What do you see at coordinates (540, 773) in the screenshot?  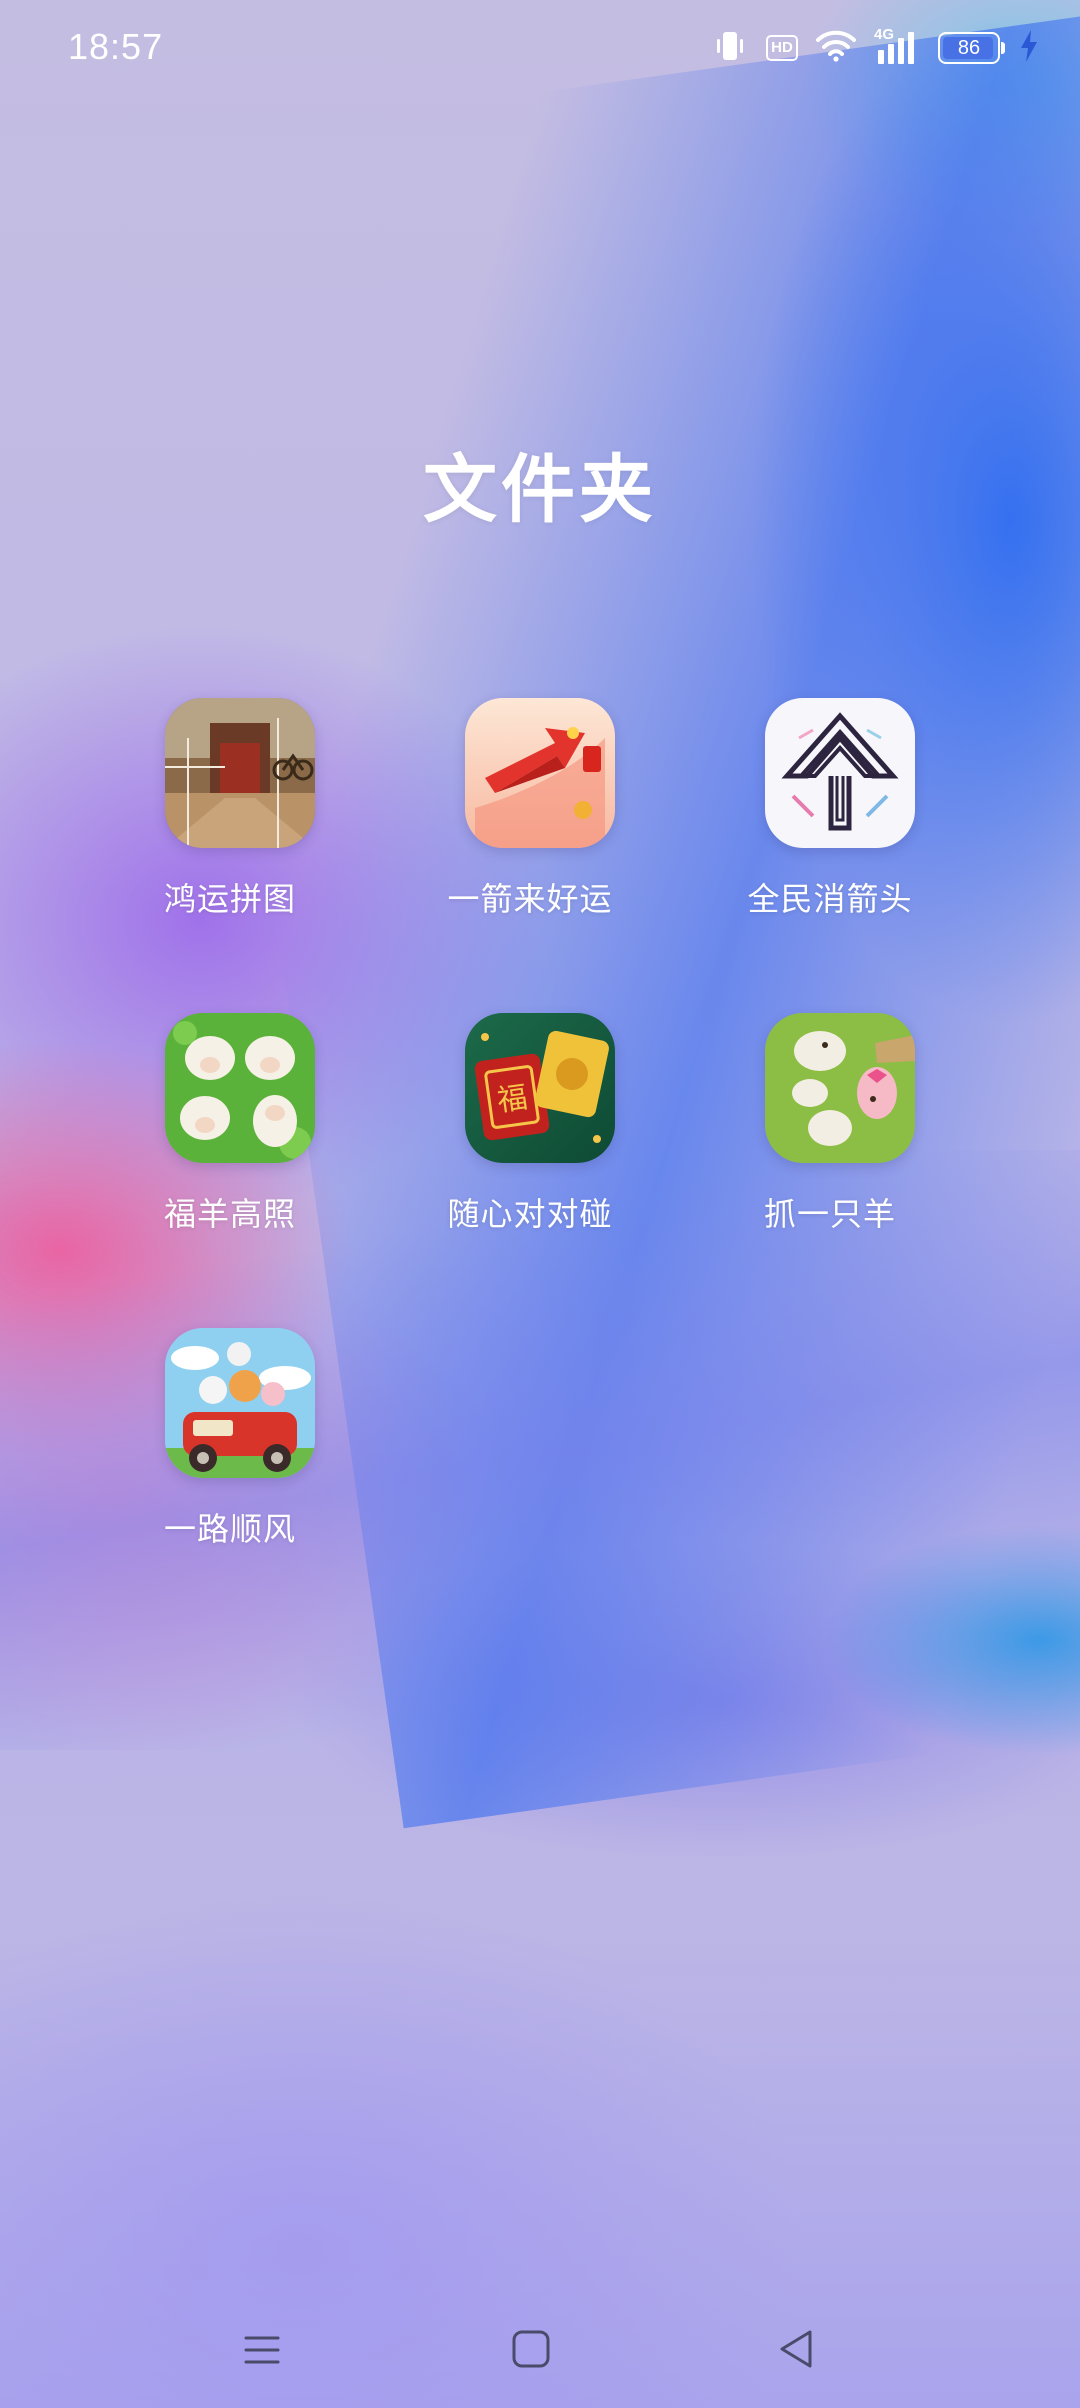 I see `red-arrow-icon` at bounding box center [540, 773].